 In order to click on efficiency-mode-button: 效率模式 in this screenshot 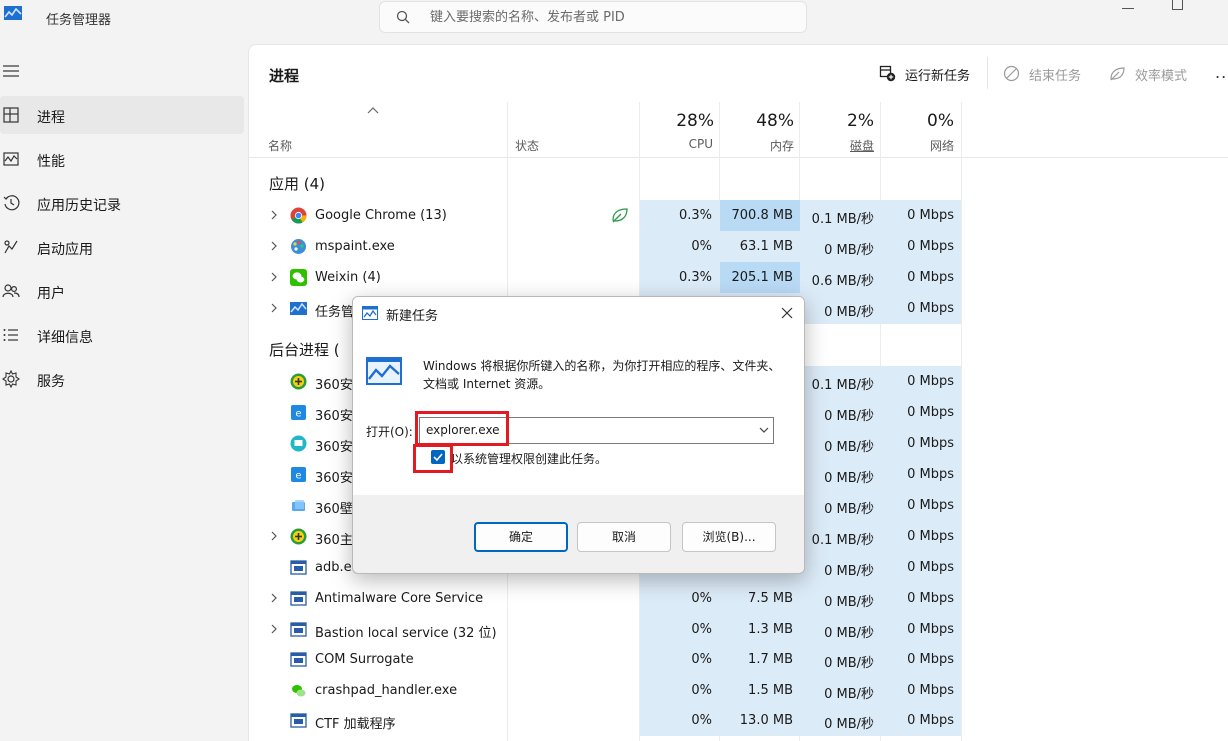, I will do `click(1157, 74)`.